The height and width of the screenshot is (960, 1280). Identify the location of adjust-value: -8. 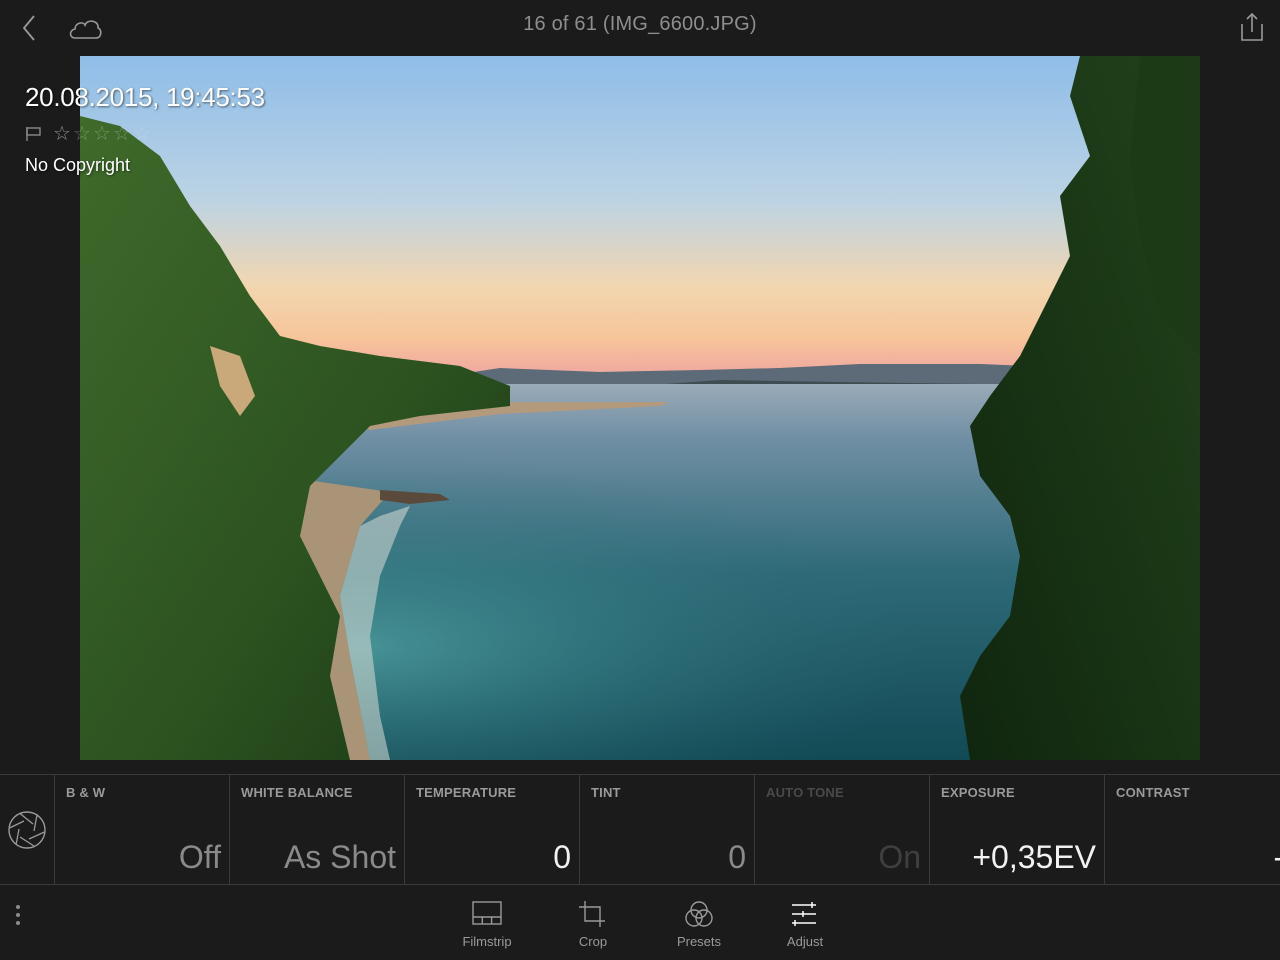
(1277, 857).